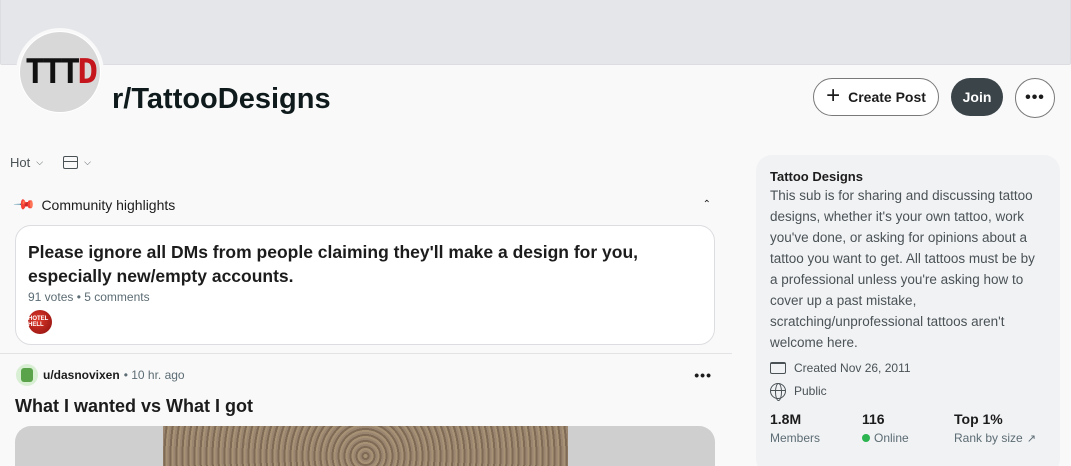 Image resolution: width=1071 pixels, height=466 pixels. Describe the element at coordinates (988, 438) in the screenshot. I see `rank-label: Rank by size` at that location.